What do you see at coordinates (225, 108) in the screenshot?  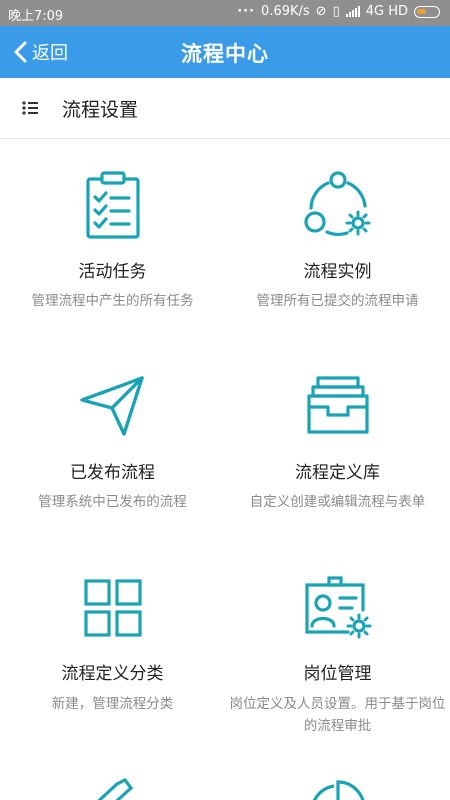 I see `section-header: 流程设置` at bounding box center [225, 108].